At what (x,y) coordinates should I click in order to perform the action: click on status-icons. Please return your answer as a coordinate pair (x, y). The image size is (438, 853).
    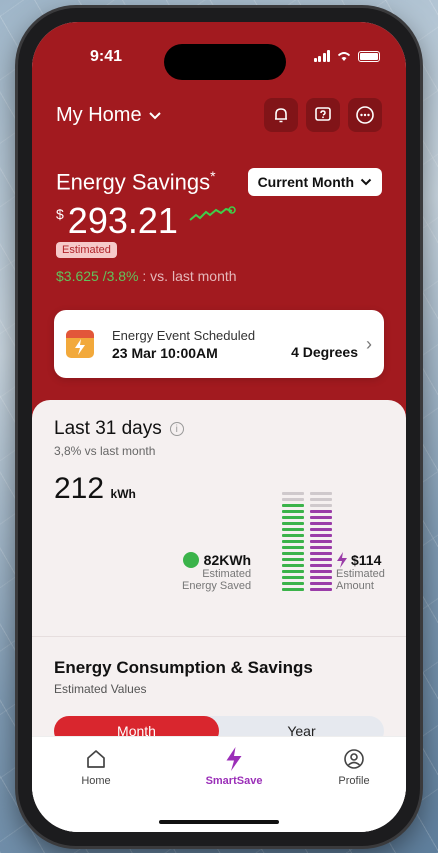
    Looking at the image, I should click on (346, 56).